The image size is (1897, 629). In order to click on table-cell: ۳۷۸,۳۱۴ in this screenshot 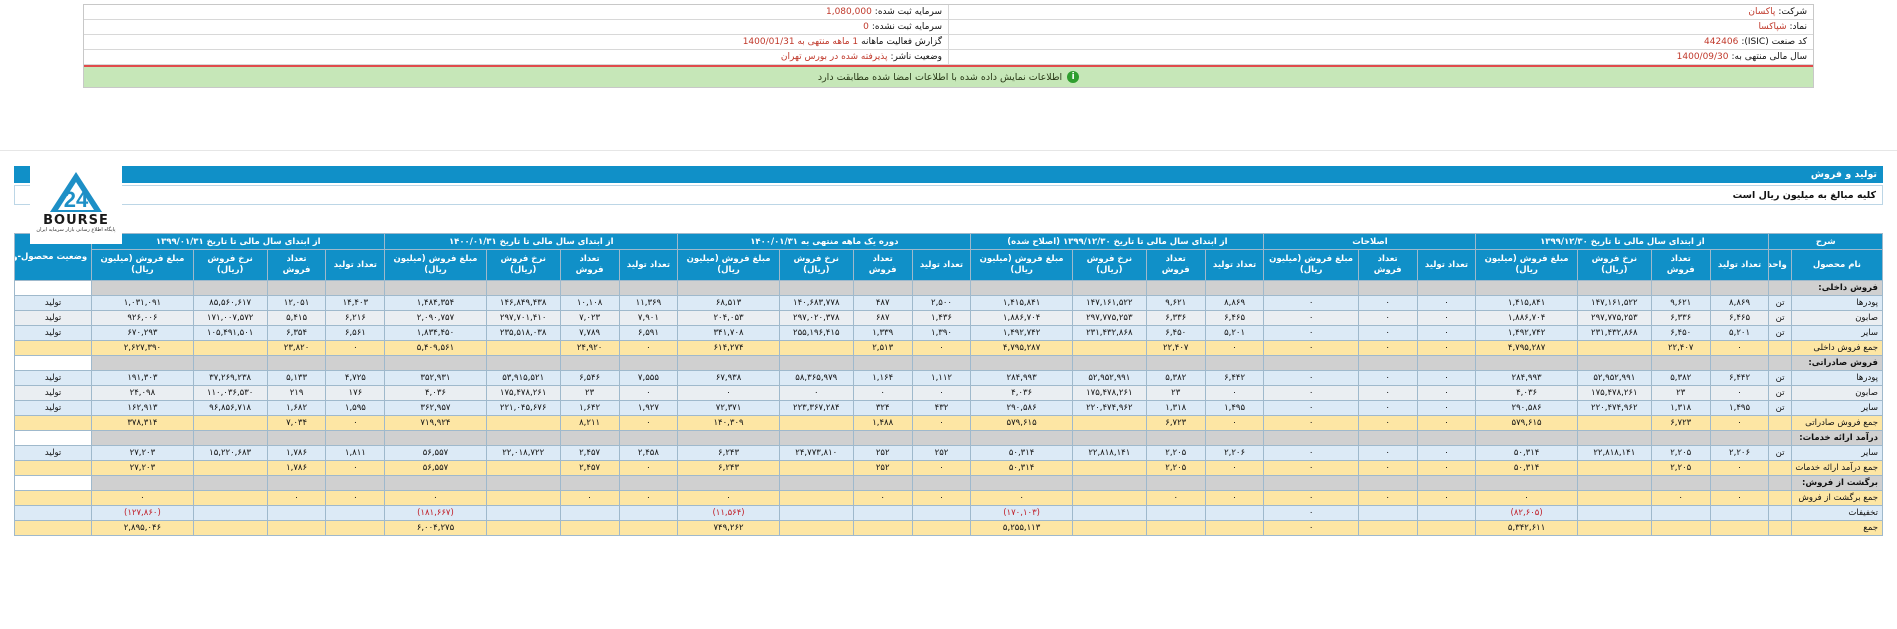, I will do `click(142, 423)`.